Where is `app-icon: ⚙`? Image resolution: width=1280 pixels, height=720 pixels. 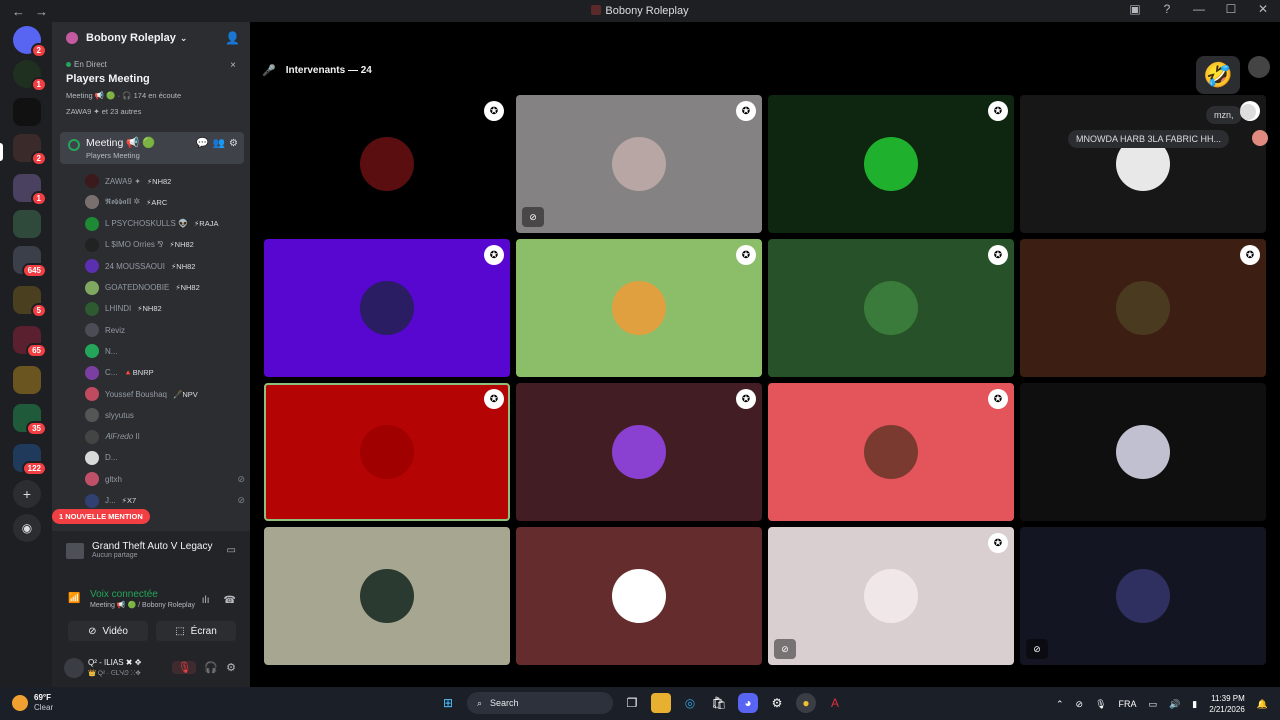
app-icon: ⚙ is located at coordinates (777, 703).